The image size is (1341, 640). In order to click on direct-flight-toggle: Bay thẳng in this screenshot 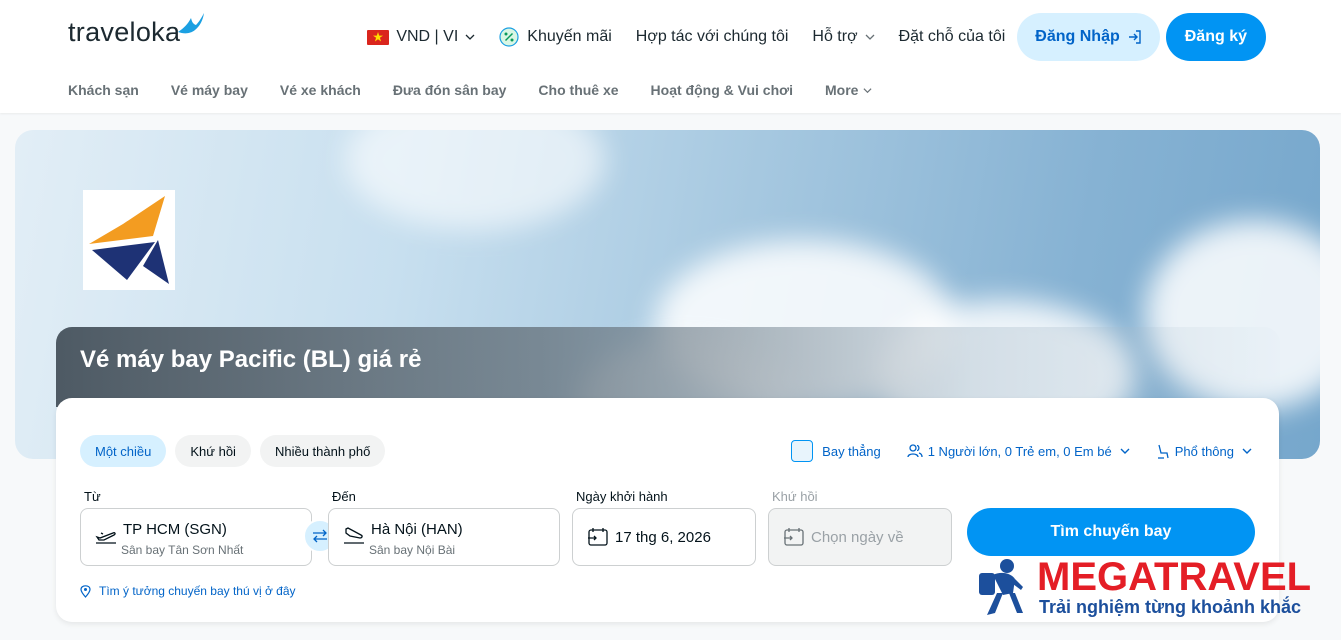, I will do `click(836, 451)`.